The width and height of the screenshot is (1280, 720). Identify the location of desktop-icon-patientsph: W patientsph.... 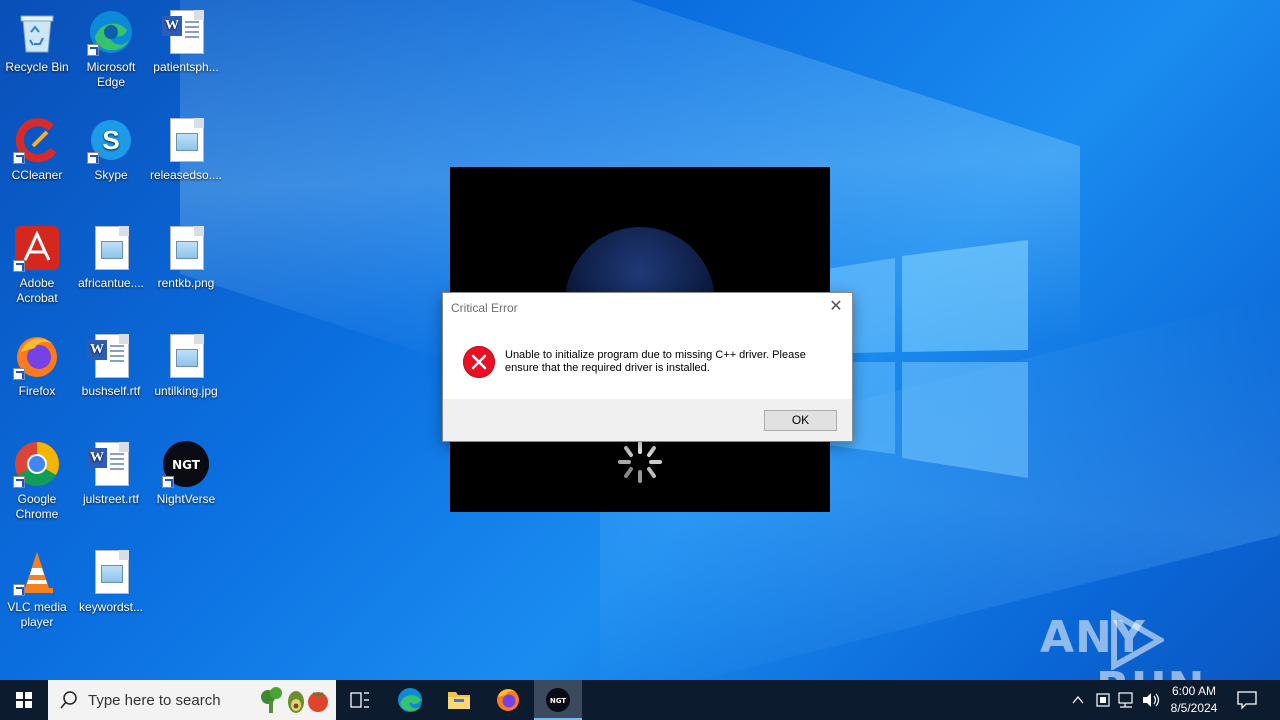
(186, 41).